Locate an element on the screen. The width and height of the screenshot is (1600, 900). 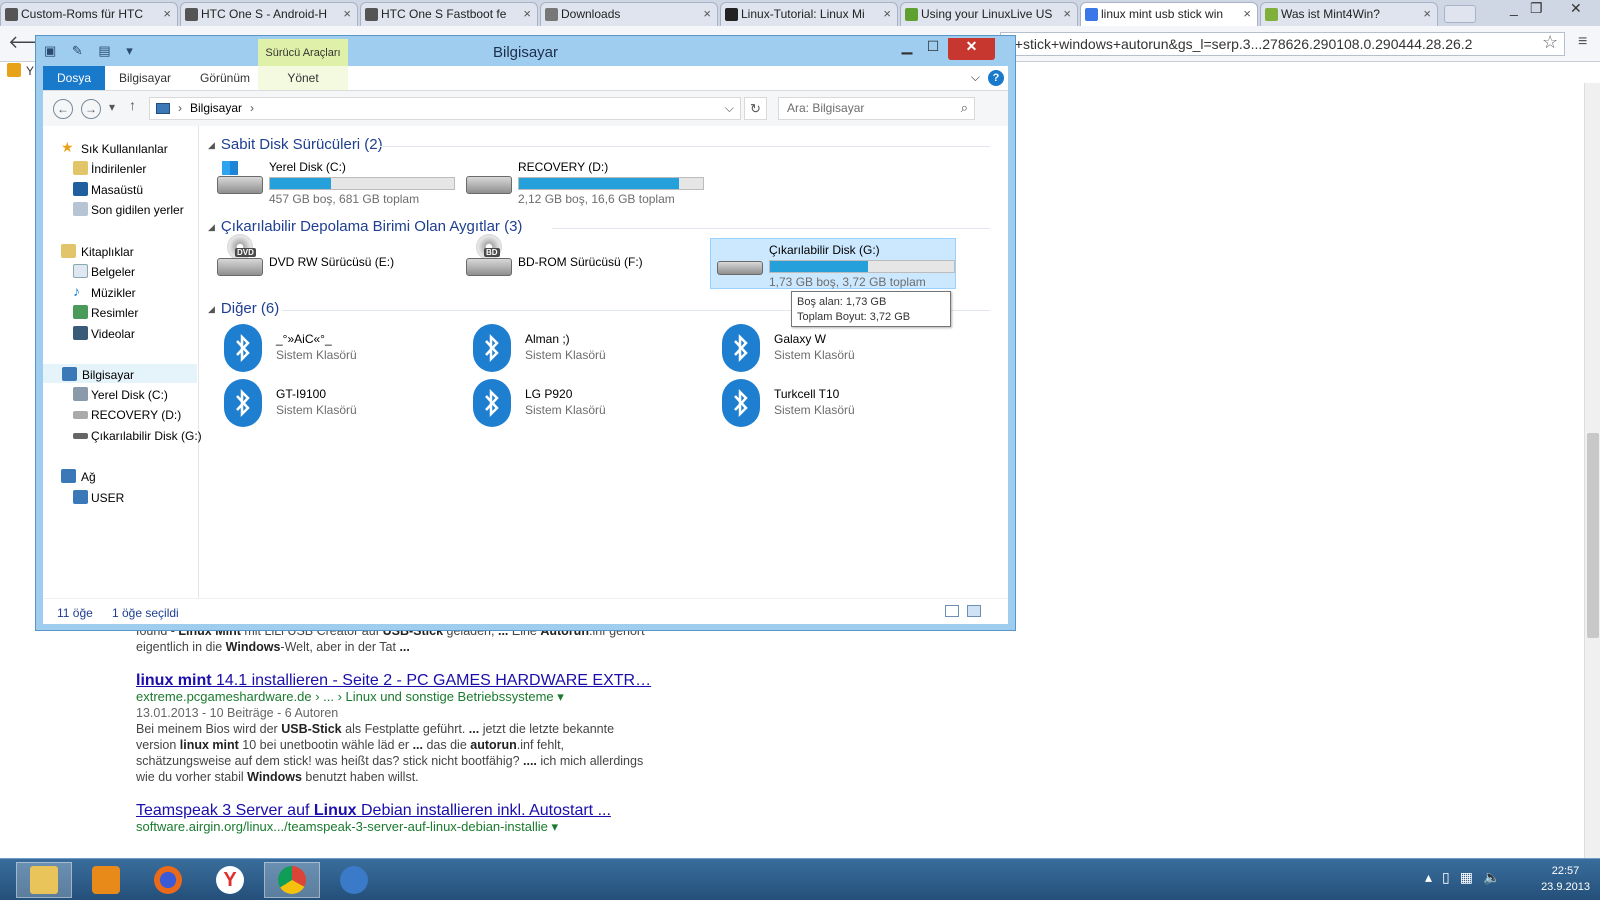
bluetooth-device: Turkcell T10 Sistem Klasörü is located at coordinates (838, 402).